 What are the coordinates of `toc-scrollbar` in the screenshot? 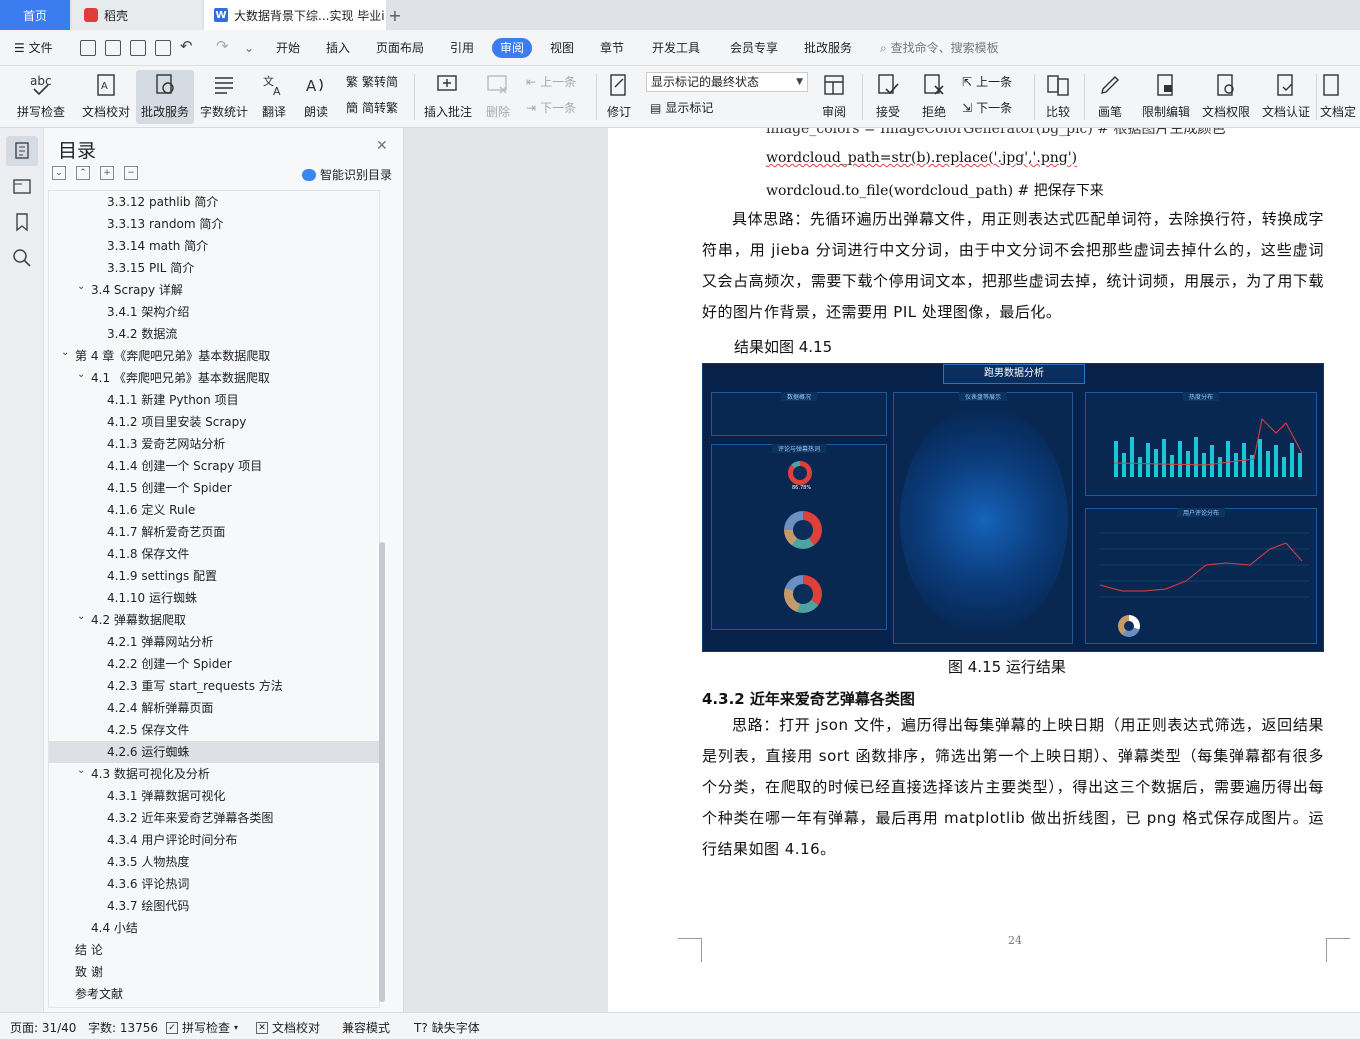 It's located at (382, 772).